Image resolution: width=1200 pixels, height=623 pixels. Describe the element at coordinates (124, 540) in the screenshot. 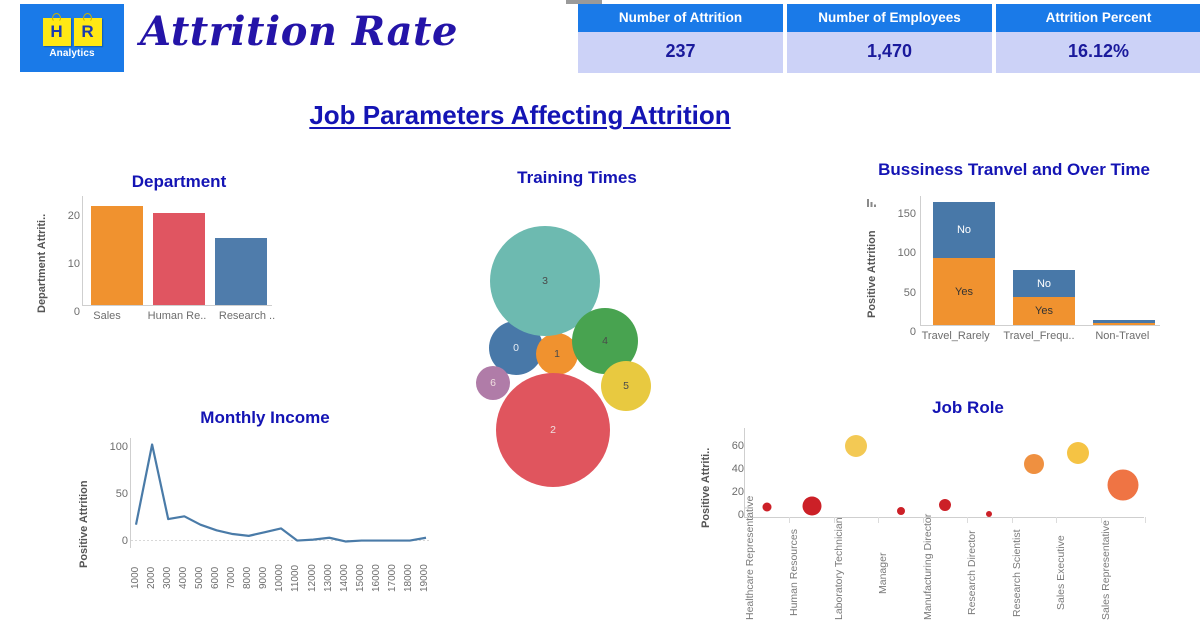

I see `y-tick: 0` at that location.